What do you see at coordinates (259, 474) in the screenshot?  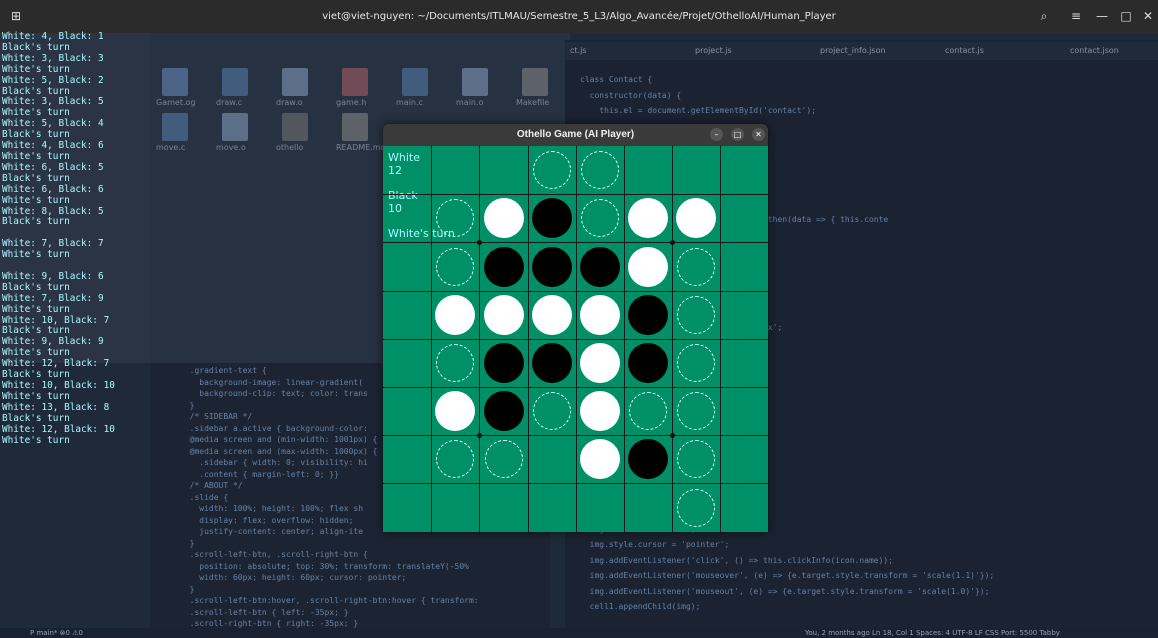 I see `code-line: .content { margin-left: 0; }}` at bounding box center [259, 474].